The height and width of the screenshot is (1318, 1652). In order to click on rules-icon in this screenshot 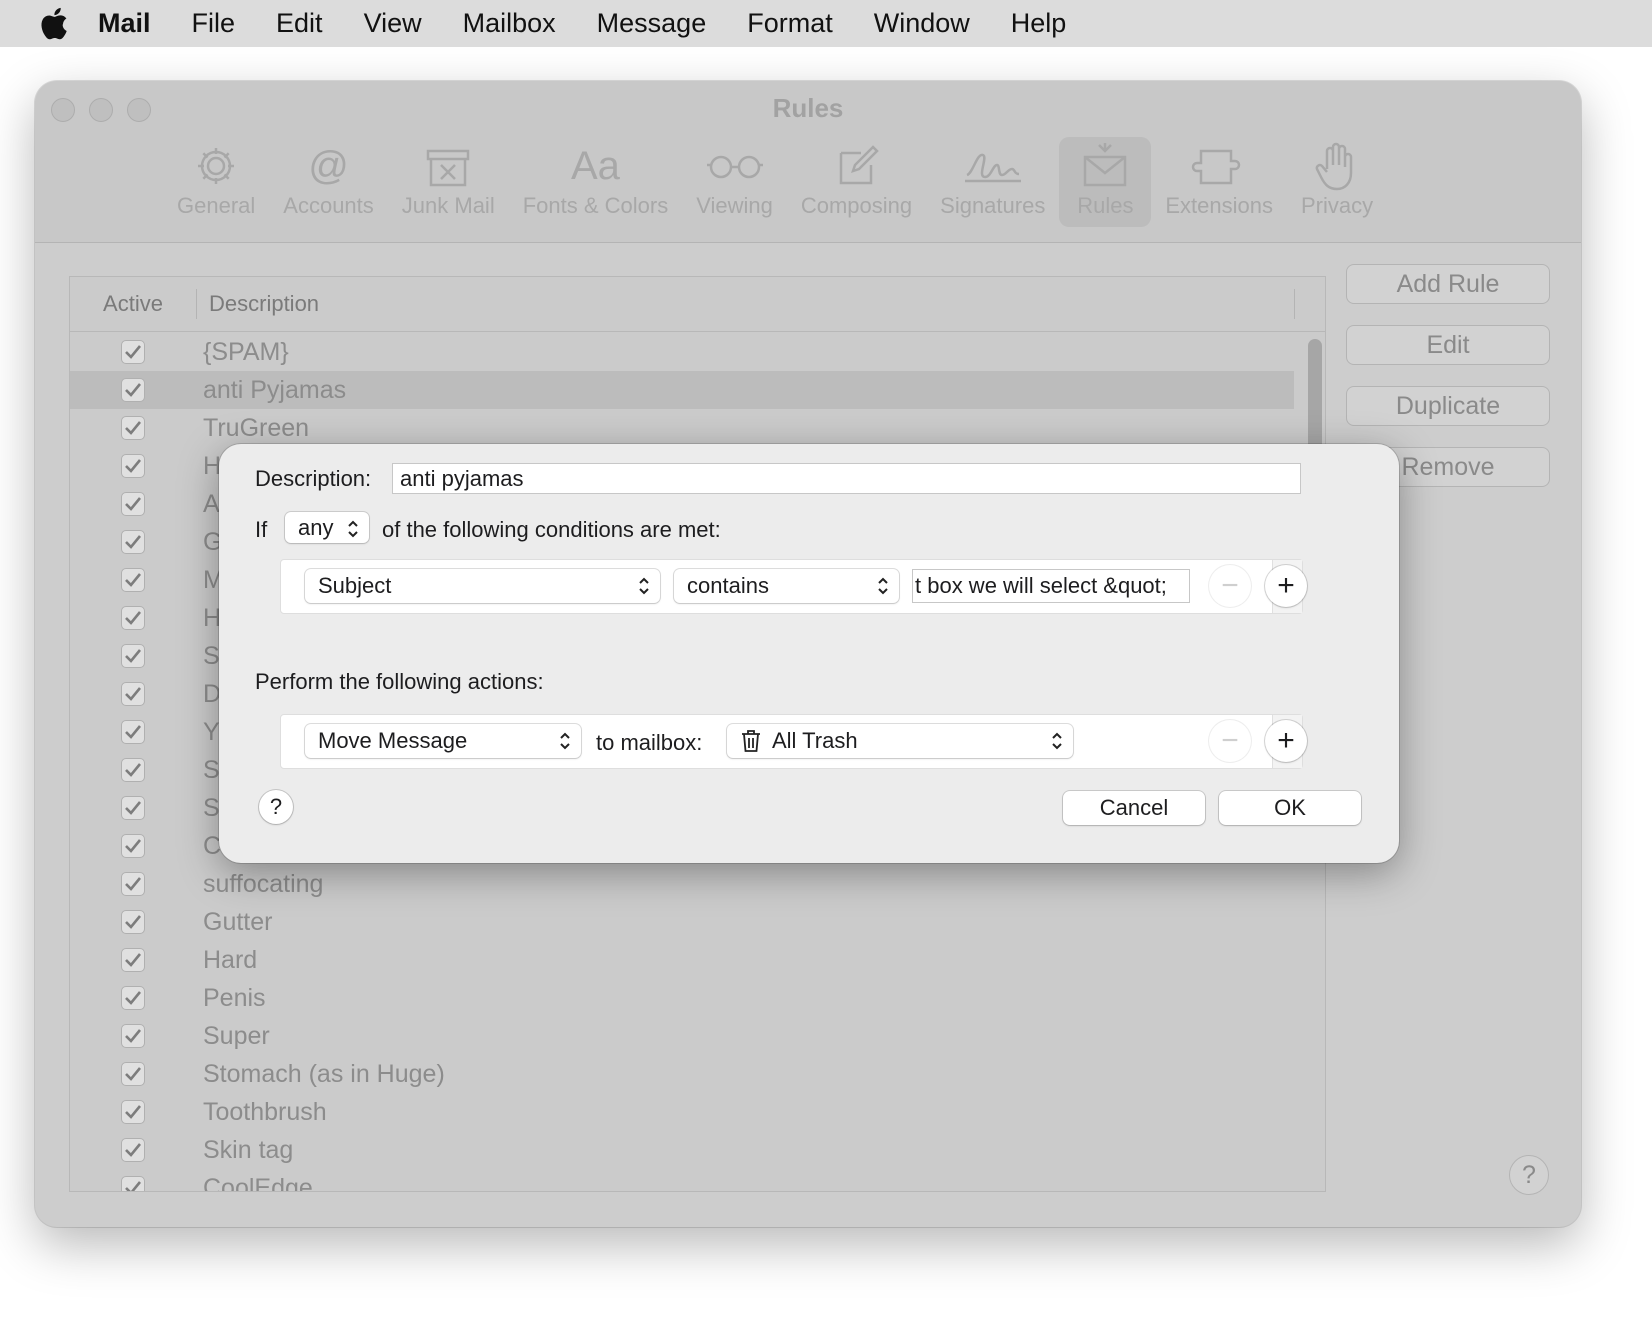, I will do `click(1105, 165)`.